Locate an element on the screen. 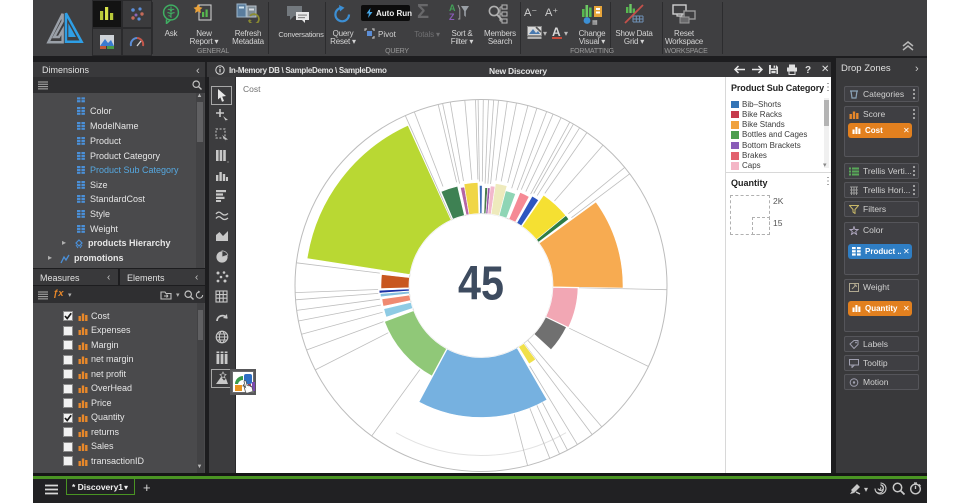 This screenshot has width=961, height=503. svg-text: Z is located at coordinates (452, 17).